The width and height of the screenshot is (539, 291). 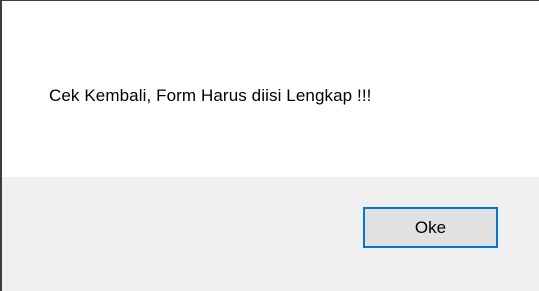 I want to click on ok-button-label: Oke, so click(x=430, y=227).